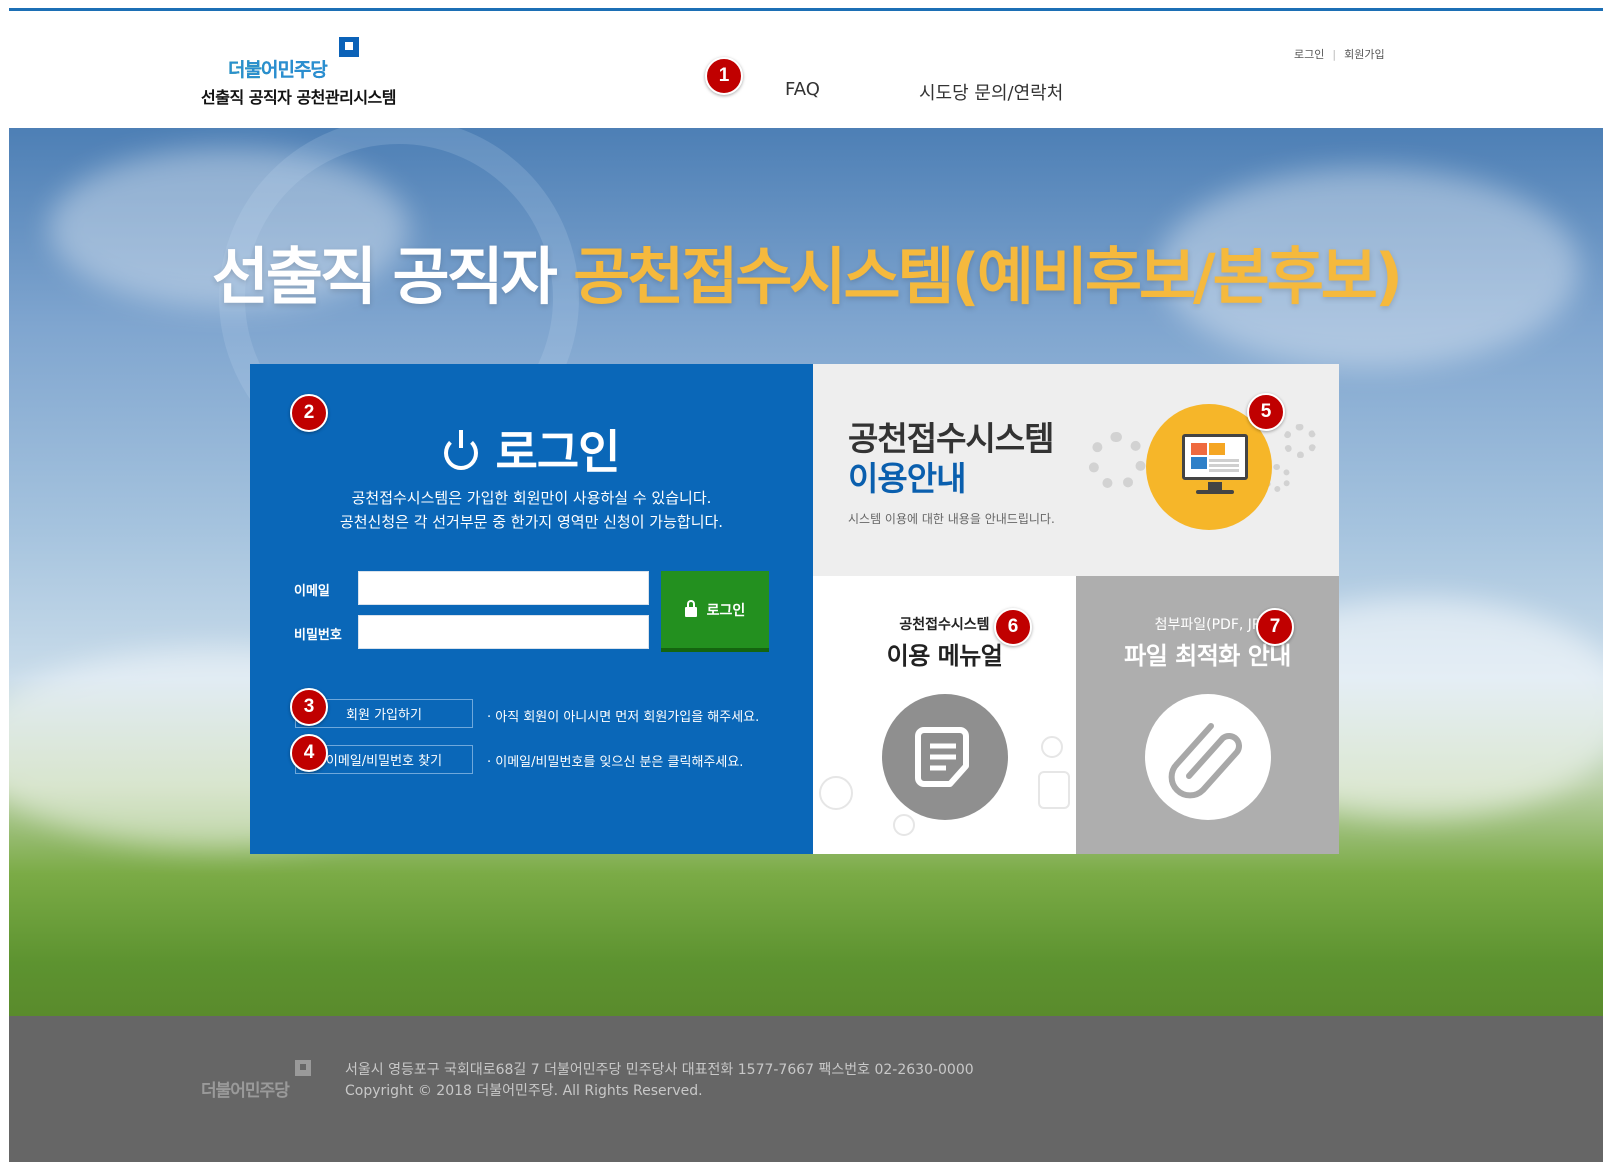  I want to click on paperclip-icon, so click(1208, 757).